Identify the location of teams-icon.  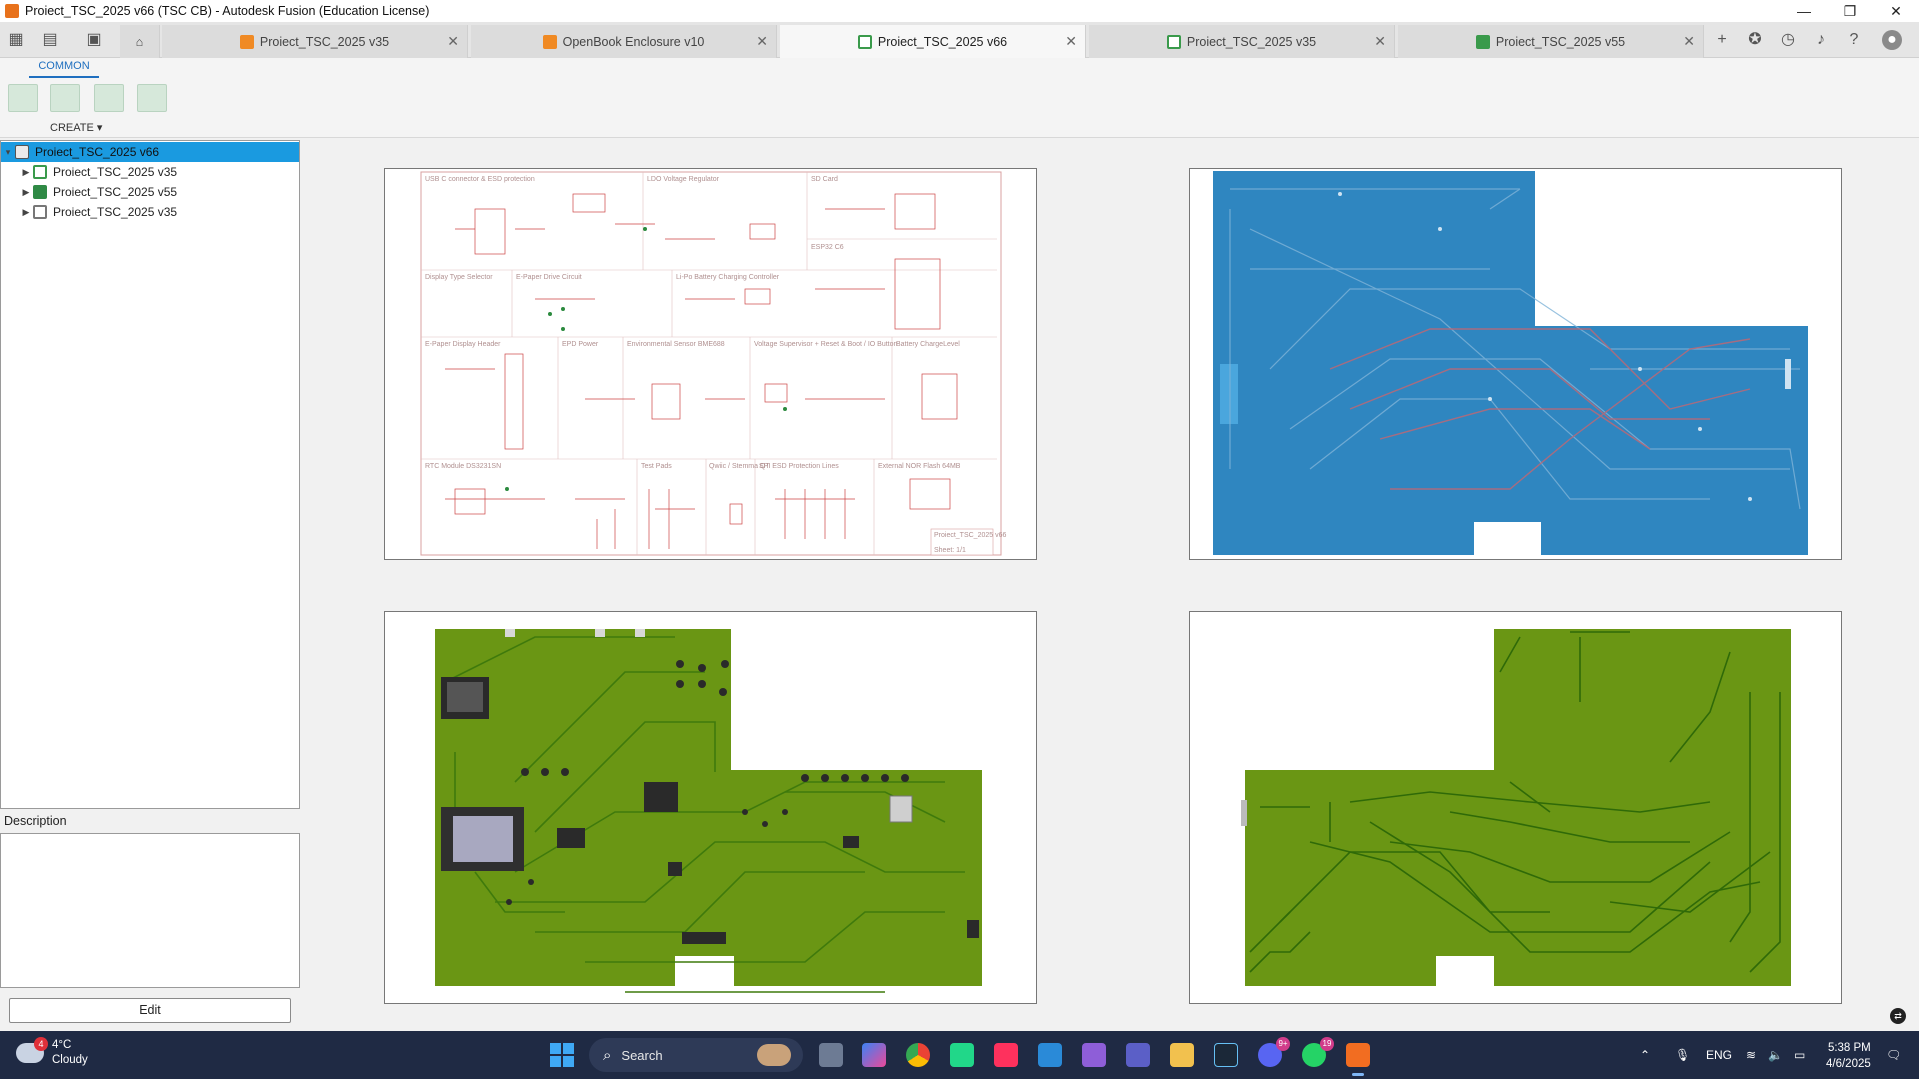
(1138, 1055).